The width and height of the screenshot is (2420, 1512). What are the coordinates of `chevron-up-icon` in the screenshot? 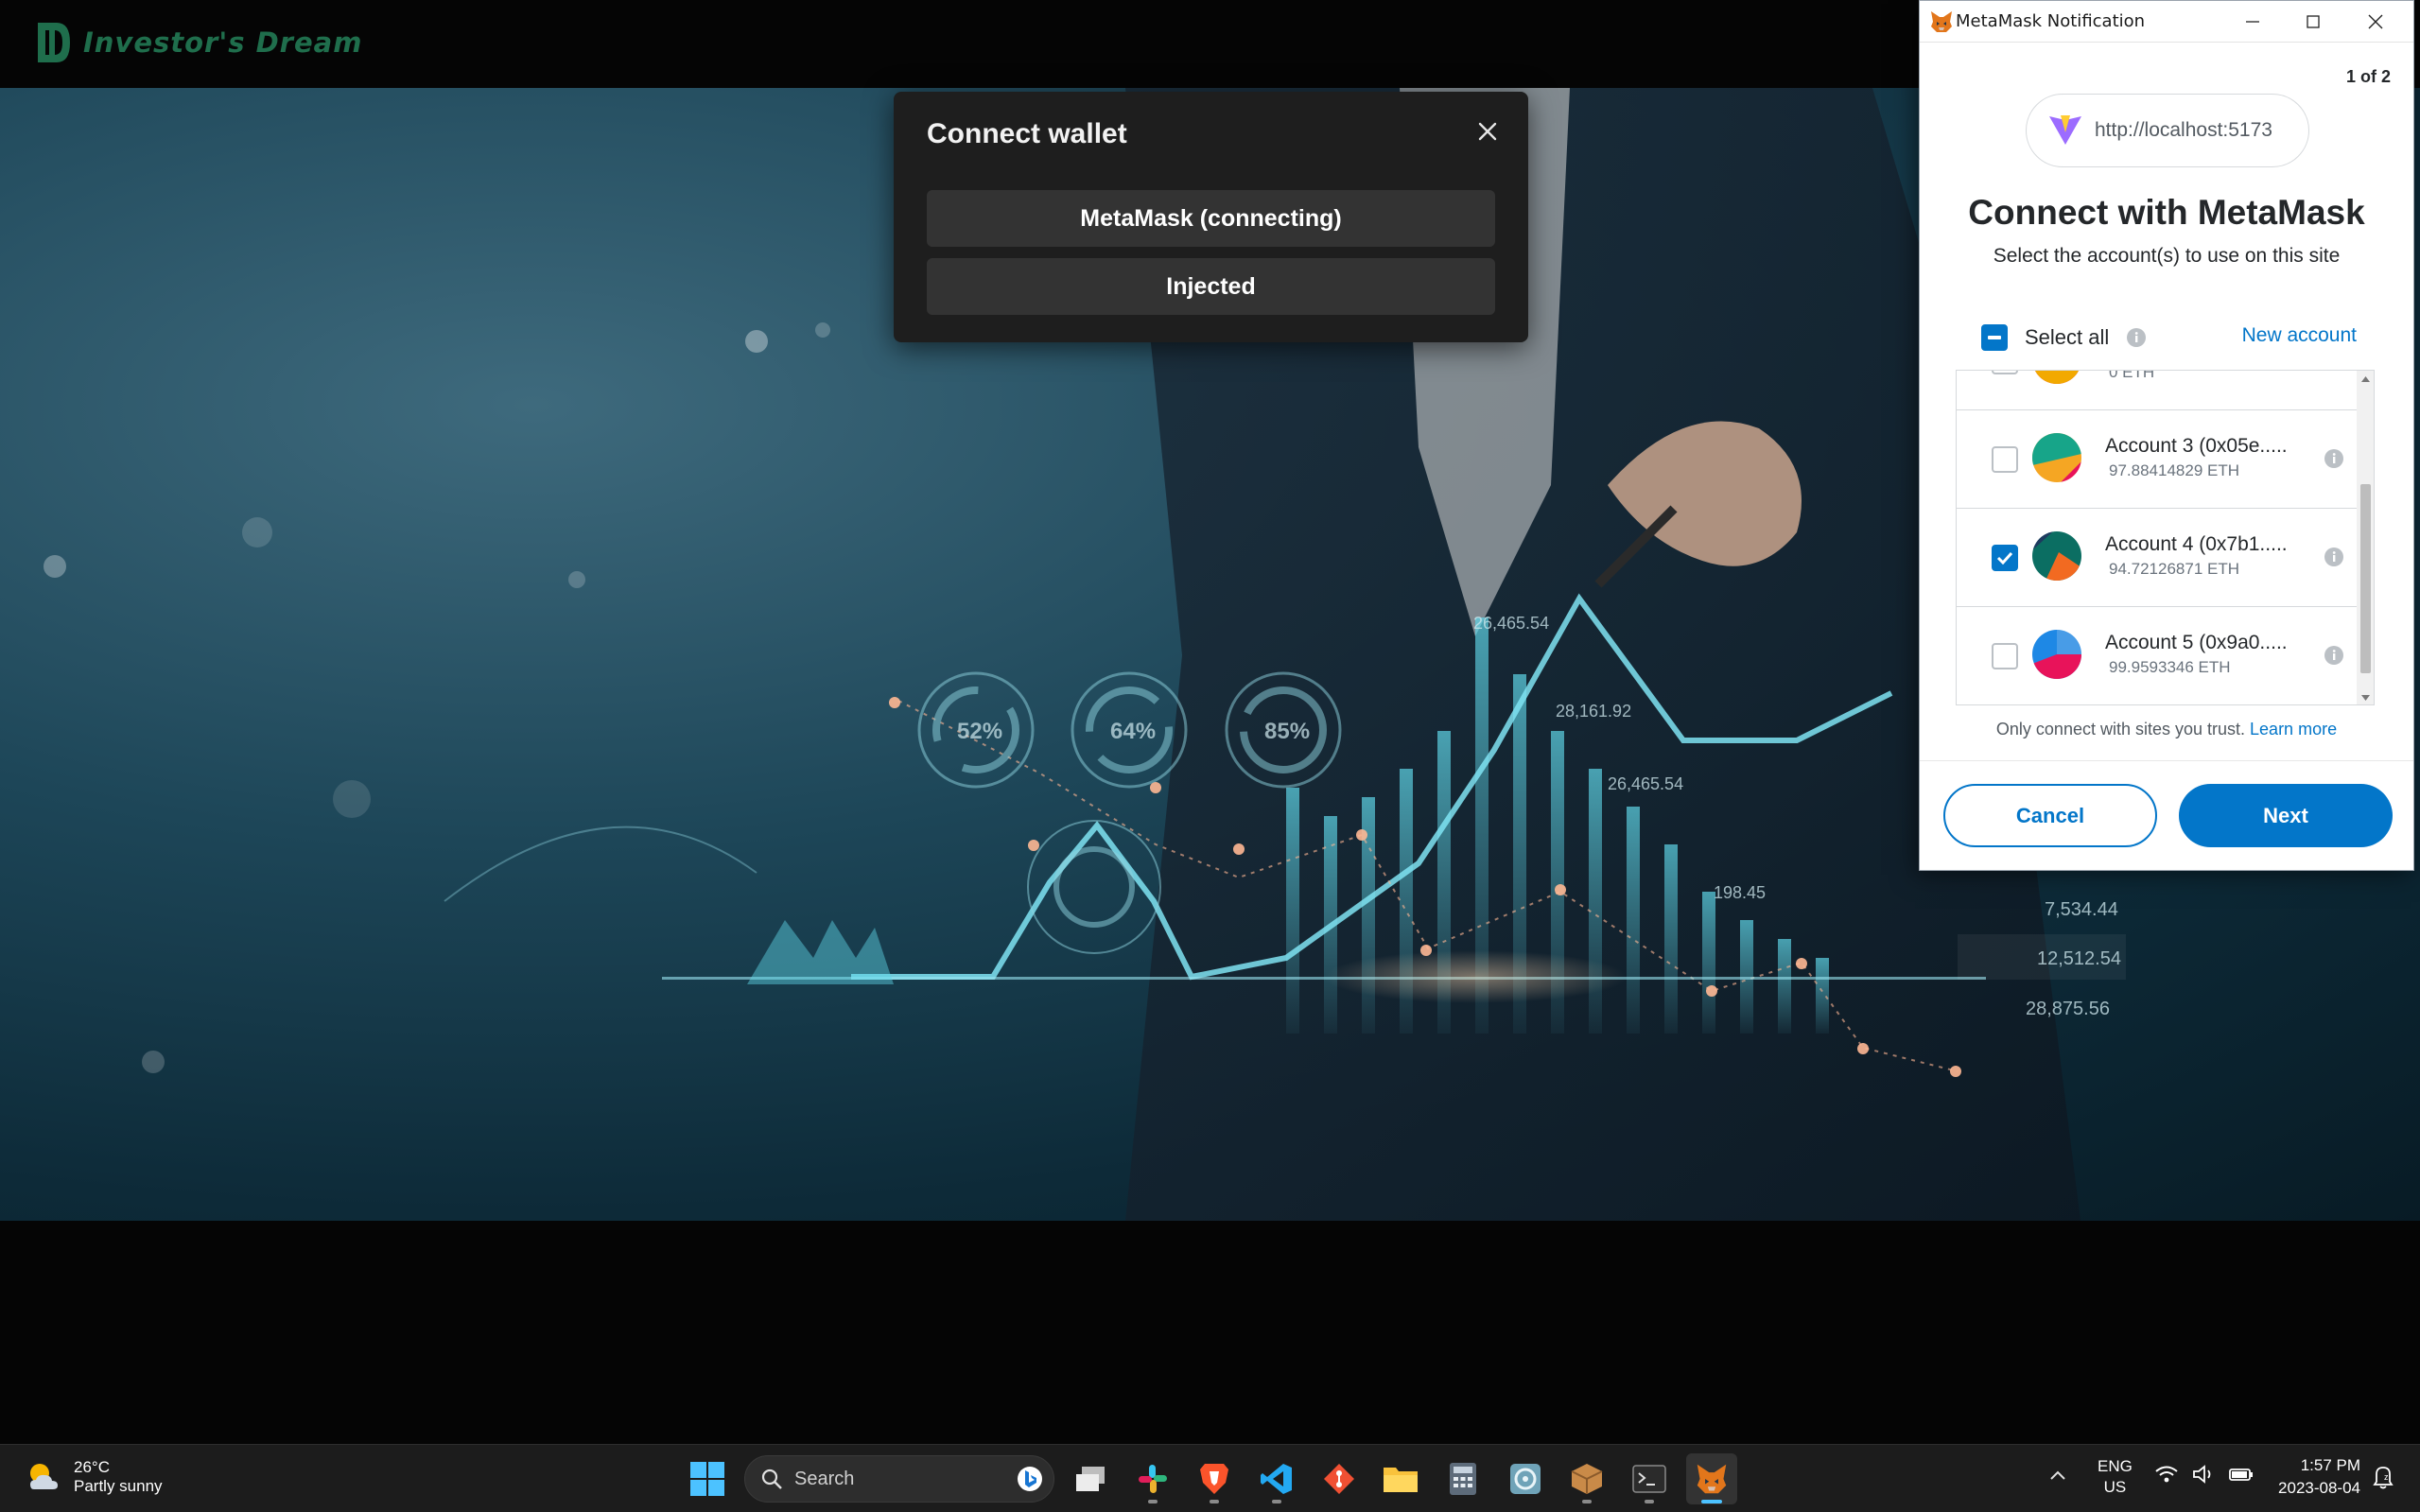 It's located at (2057, 1476).